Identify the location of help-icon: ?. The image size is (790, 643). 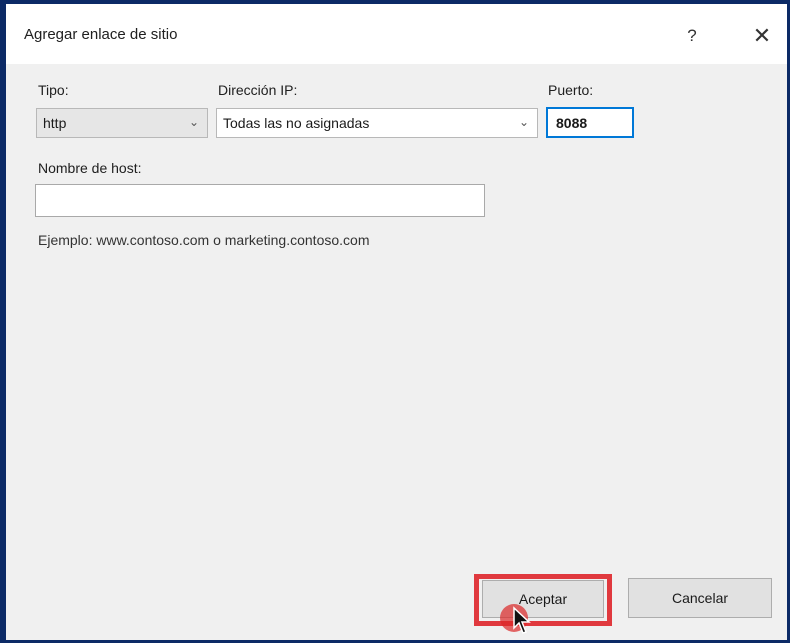
(692, 35).